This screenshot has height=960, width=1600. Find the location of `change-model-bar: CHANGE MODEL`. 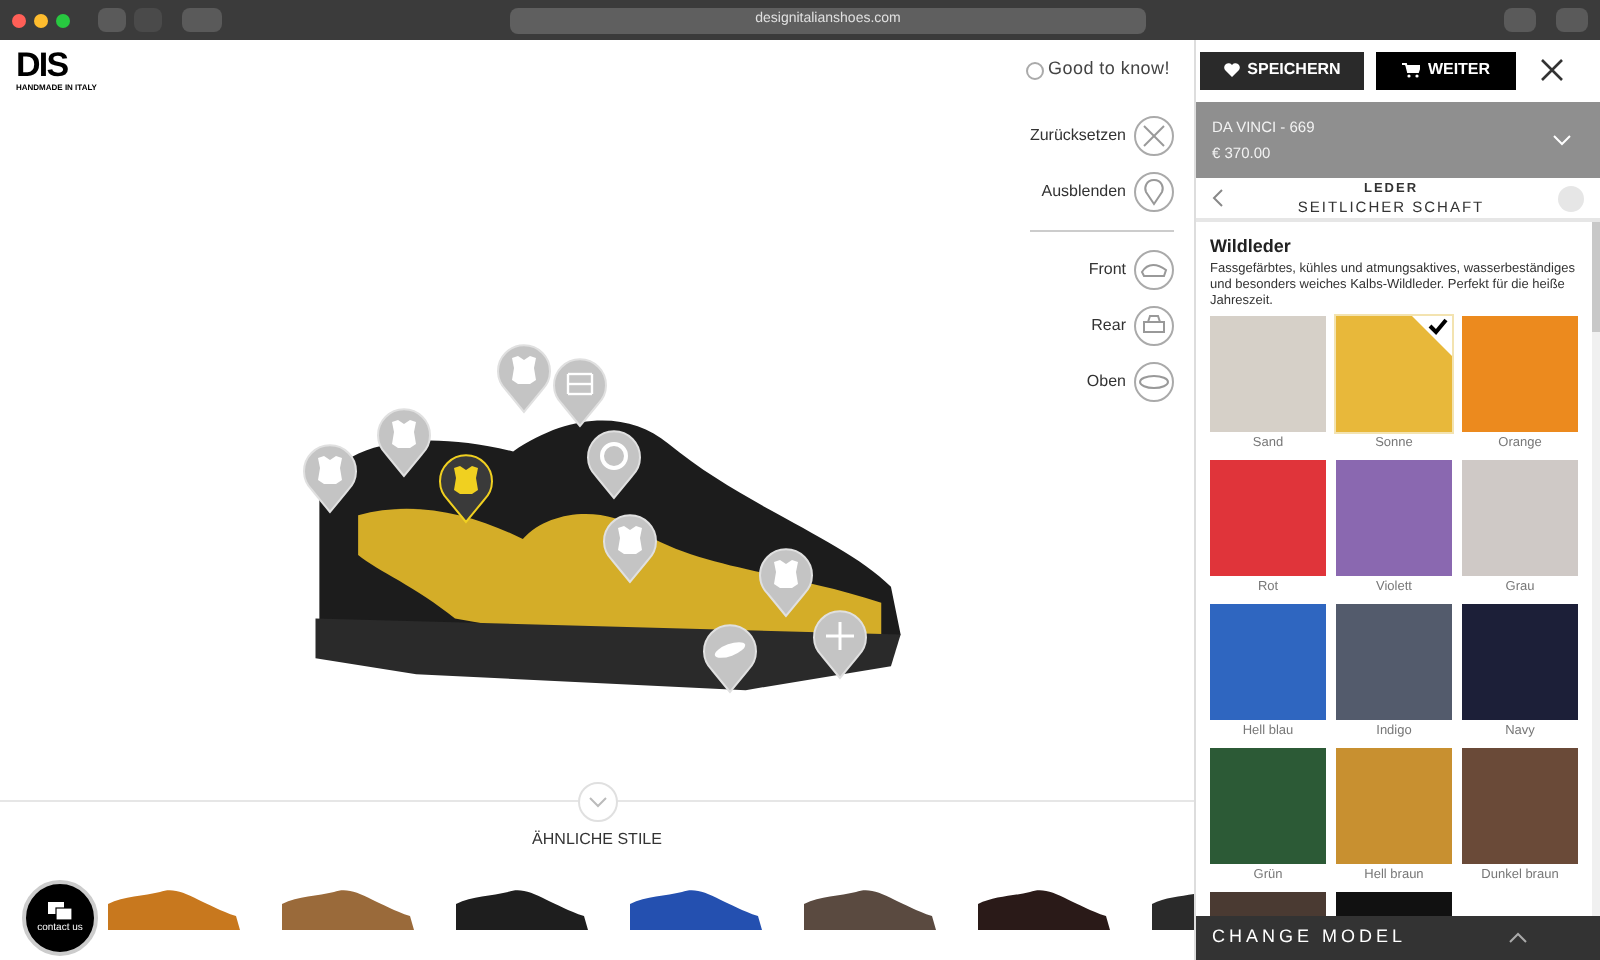

change-model-bar: CHANGE MODEL is located at coordinates (1398, 938).